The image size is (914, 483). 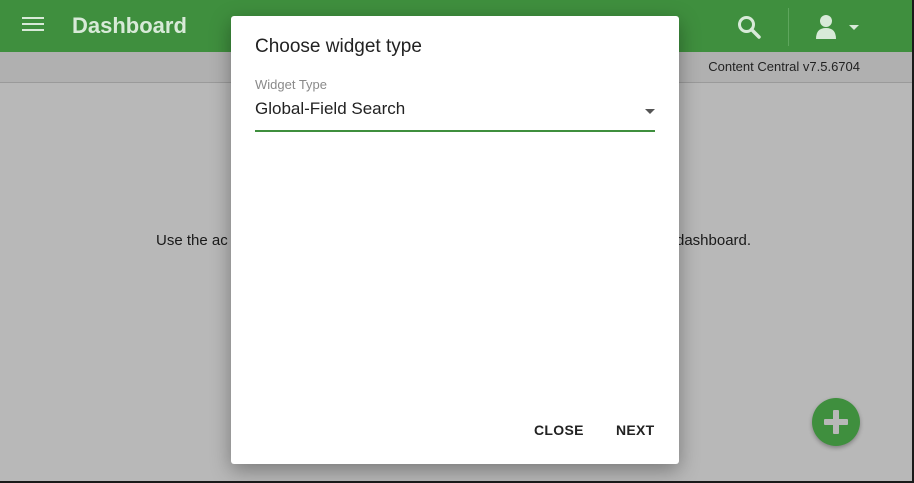 I want to click on add-widget-button, so click(x=836, y=422).